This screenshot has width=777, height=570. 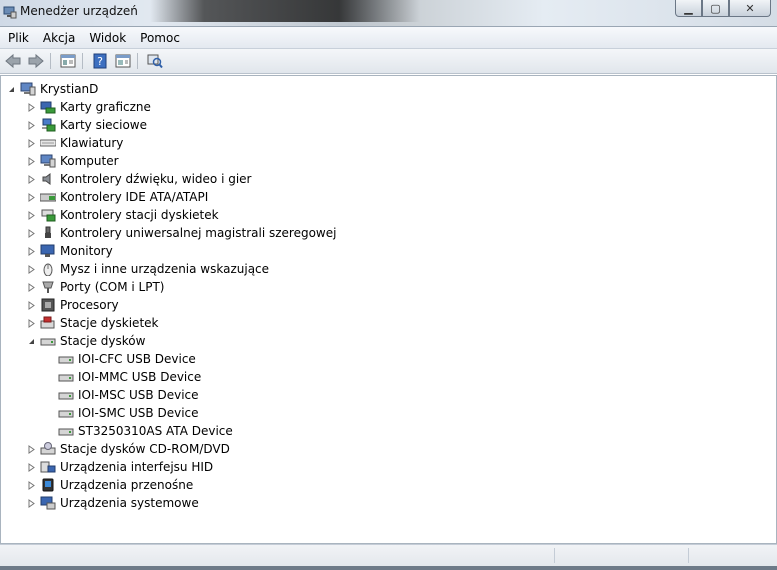 I want to click on processor-icon, so click(x=48, y=305).